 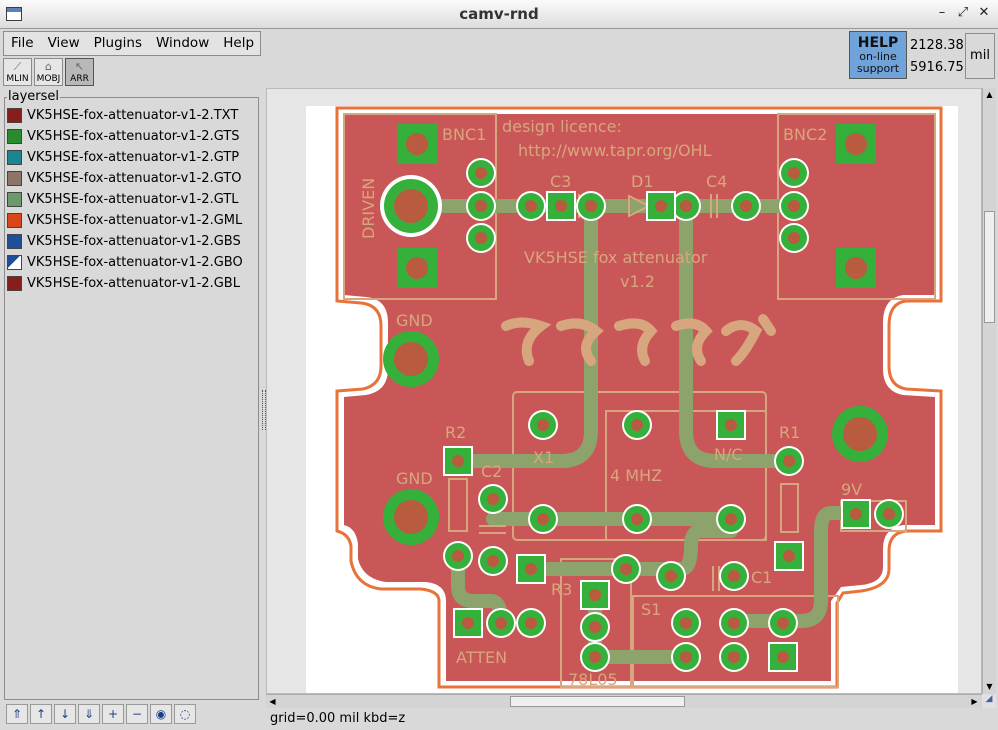 I want to click on label-driven: DRIVEN, so click(x=368, y=208).